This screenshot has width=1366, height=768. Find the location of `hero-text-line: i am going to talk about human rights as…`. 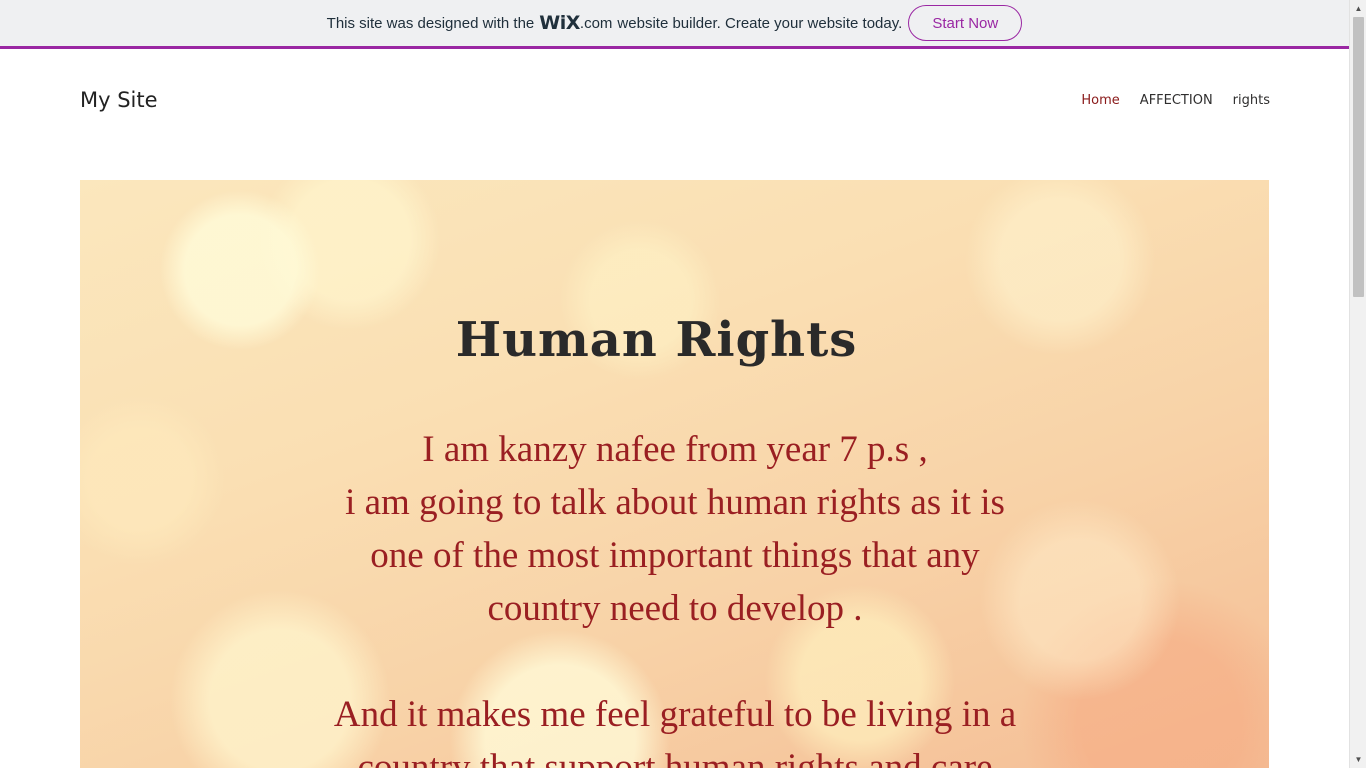

hero-text-line: i am going to talk about human rights as… is located at coordinates (675, 502).